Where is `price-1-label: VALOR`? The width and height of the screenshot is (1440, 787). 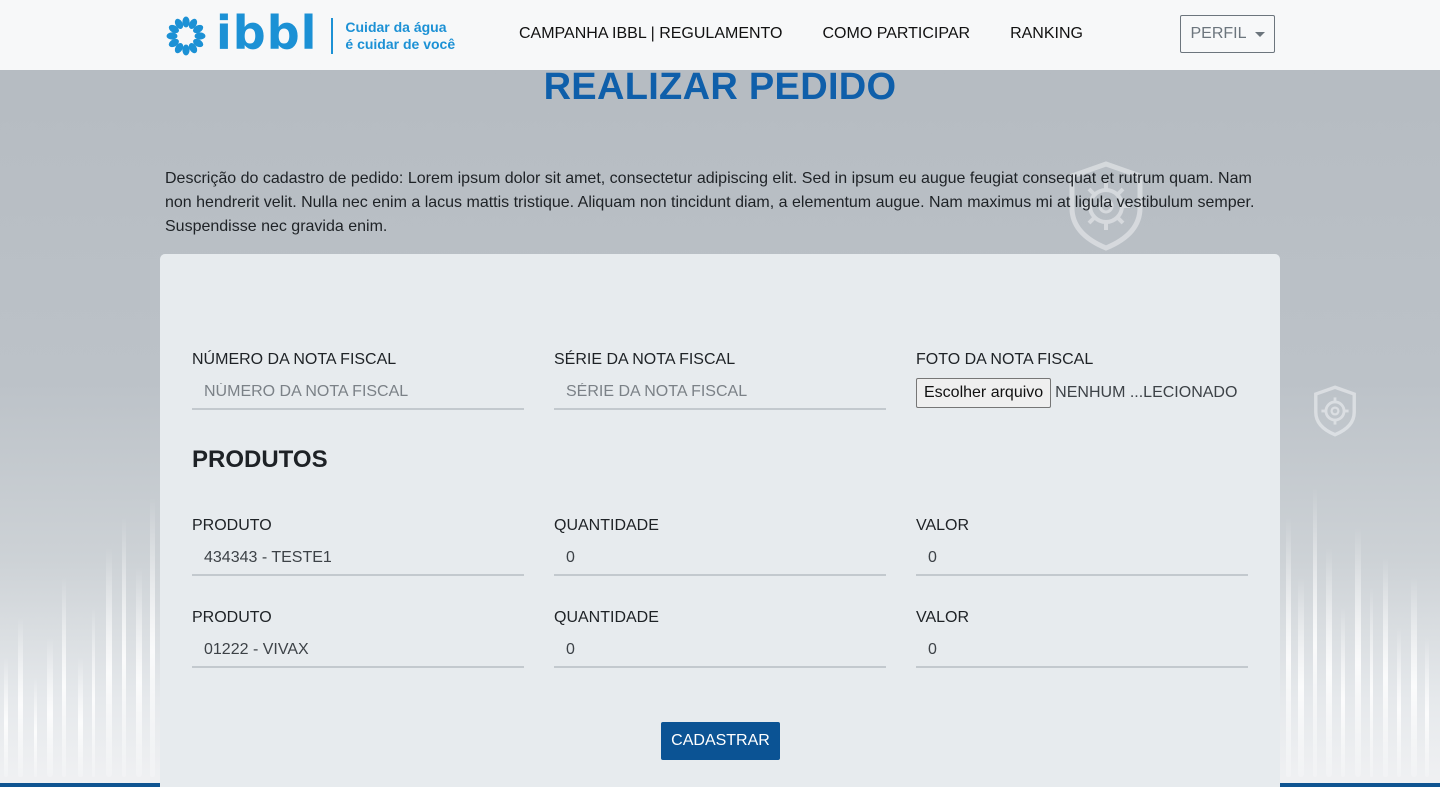
price-1-label: VALOR is located at coordinates (943, 525).